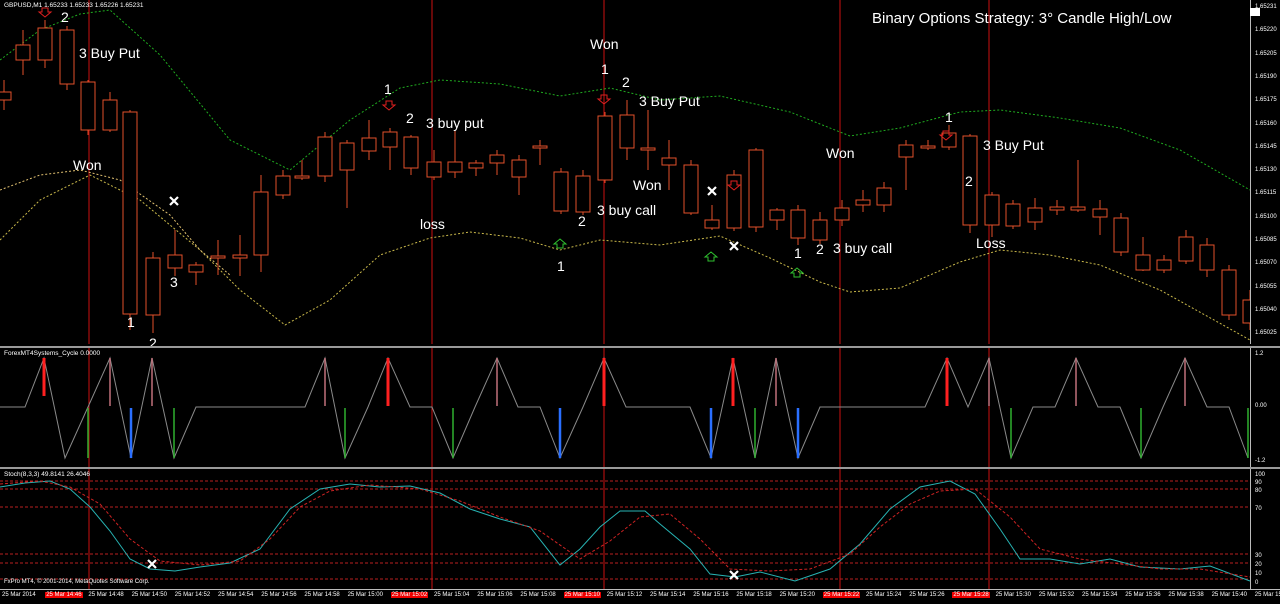  What do you see at coordinates (1143, 595) in the screenshot?
I see `time-label: 25 Mar 15:36` at bounding box center [1143, 595].